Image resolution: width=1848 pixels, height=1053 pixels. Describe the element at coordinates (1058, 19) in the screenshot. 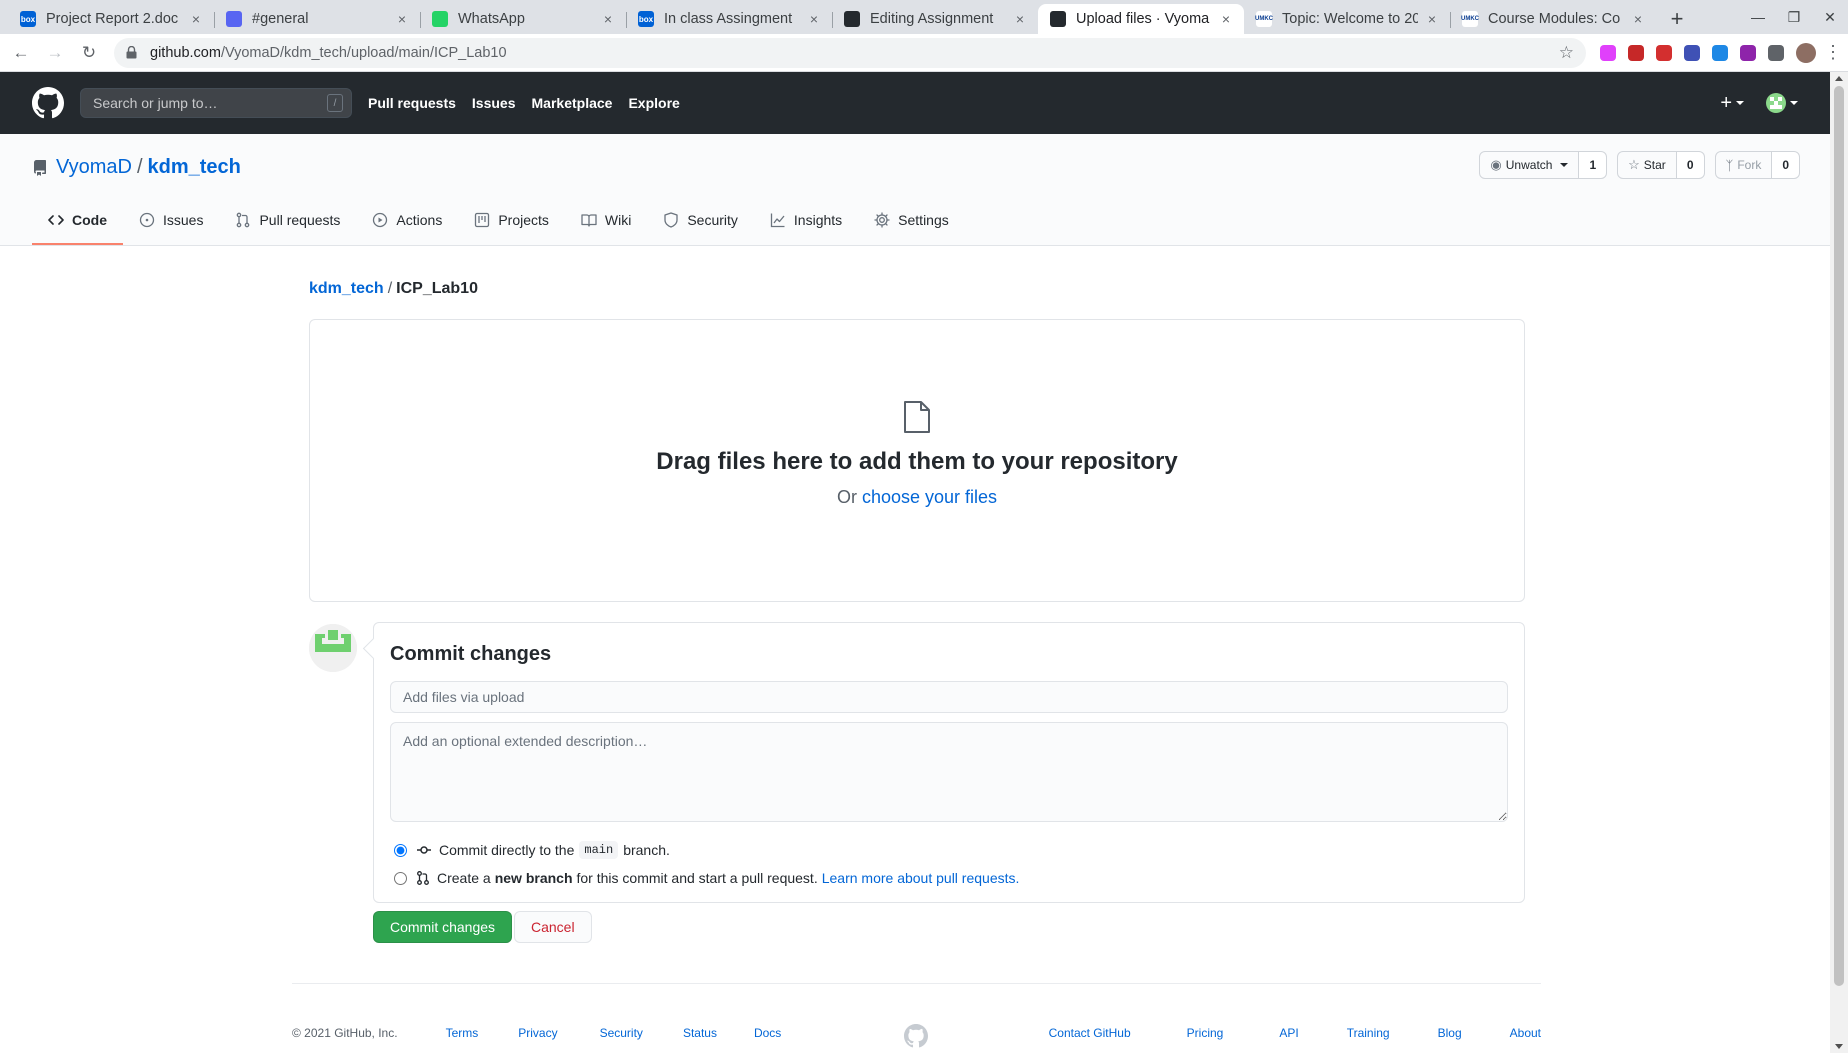

I see `tab-favicon-icon` at that location.